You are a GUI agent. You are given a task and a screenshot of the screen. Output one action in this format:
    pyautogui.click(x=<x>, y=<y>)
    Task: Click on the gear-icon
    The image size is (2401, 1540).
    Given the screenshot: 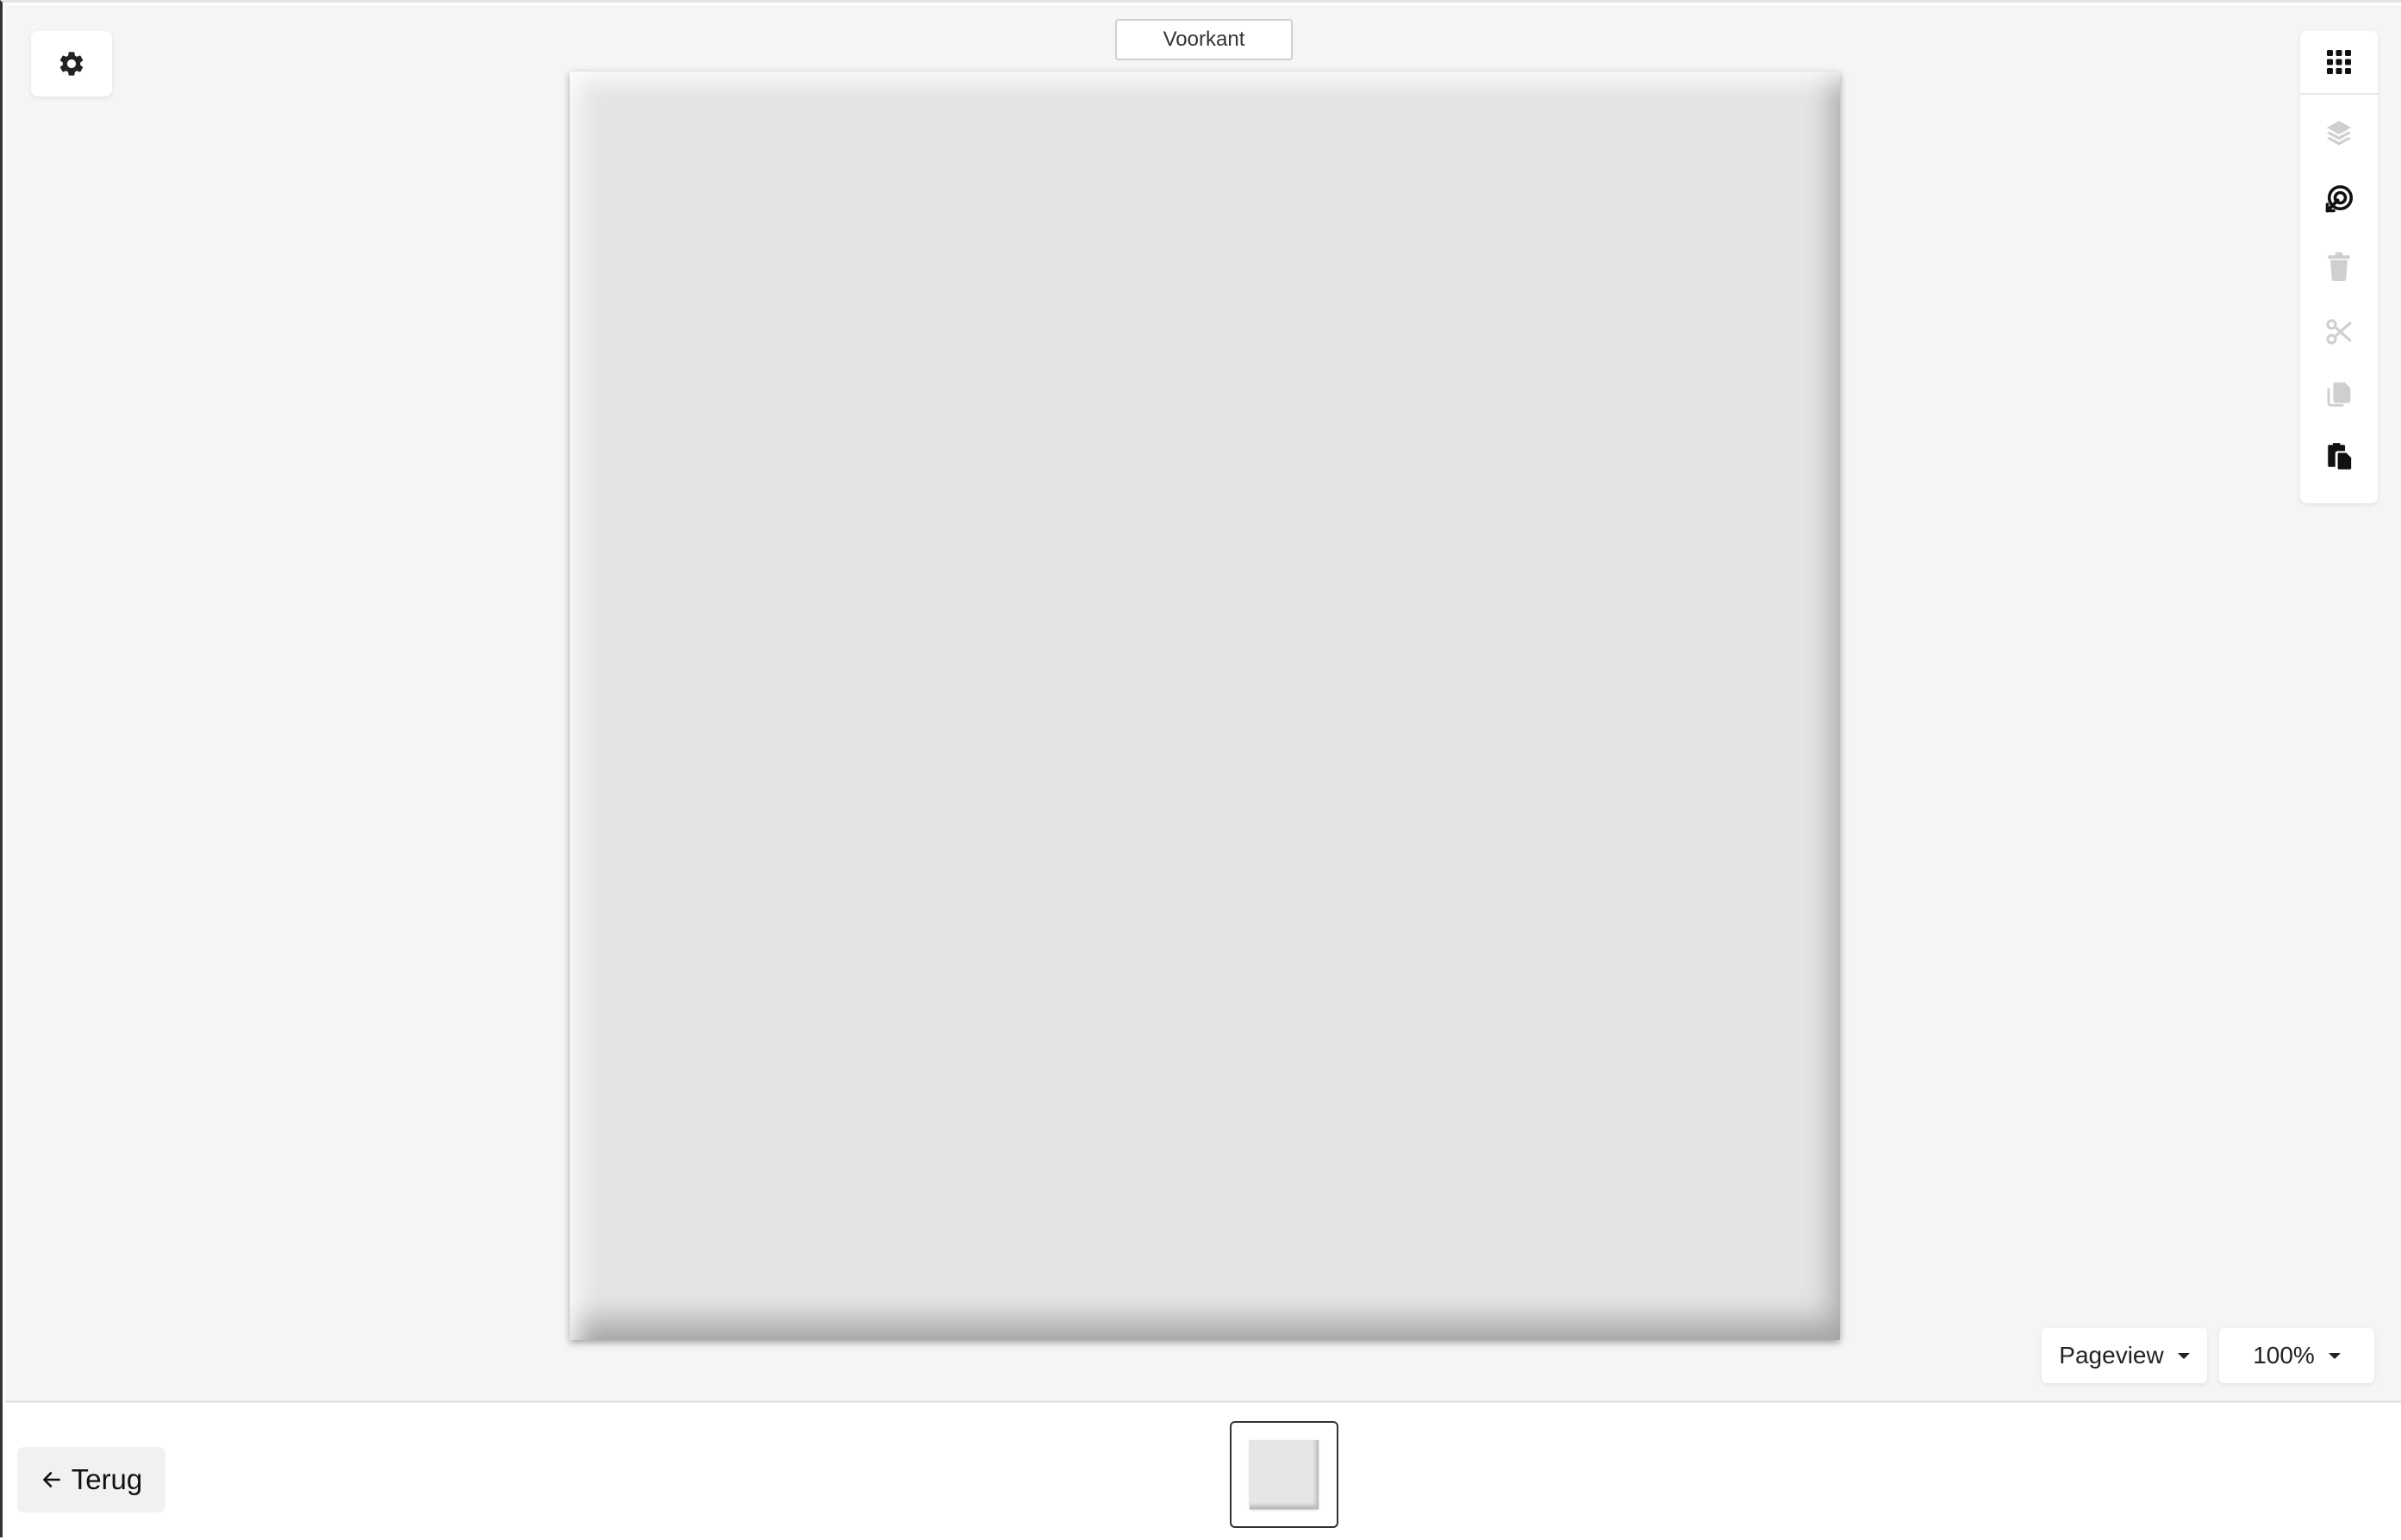 What is the action you would take?
    pyautogui.click(x=71, y=64)
    